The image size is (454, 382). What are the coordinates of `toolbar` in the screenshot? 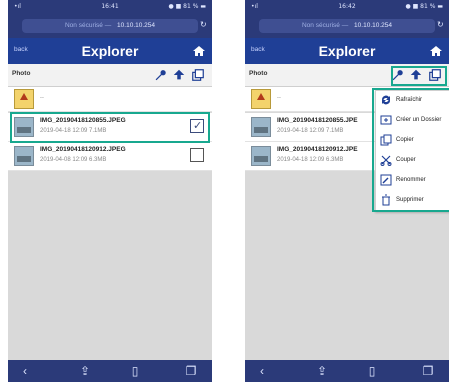 It's located at (179, 75).